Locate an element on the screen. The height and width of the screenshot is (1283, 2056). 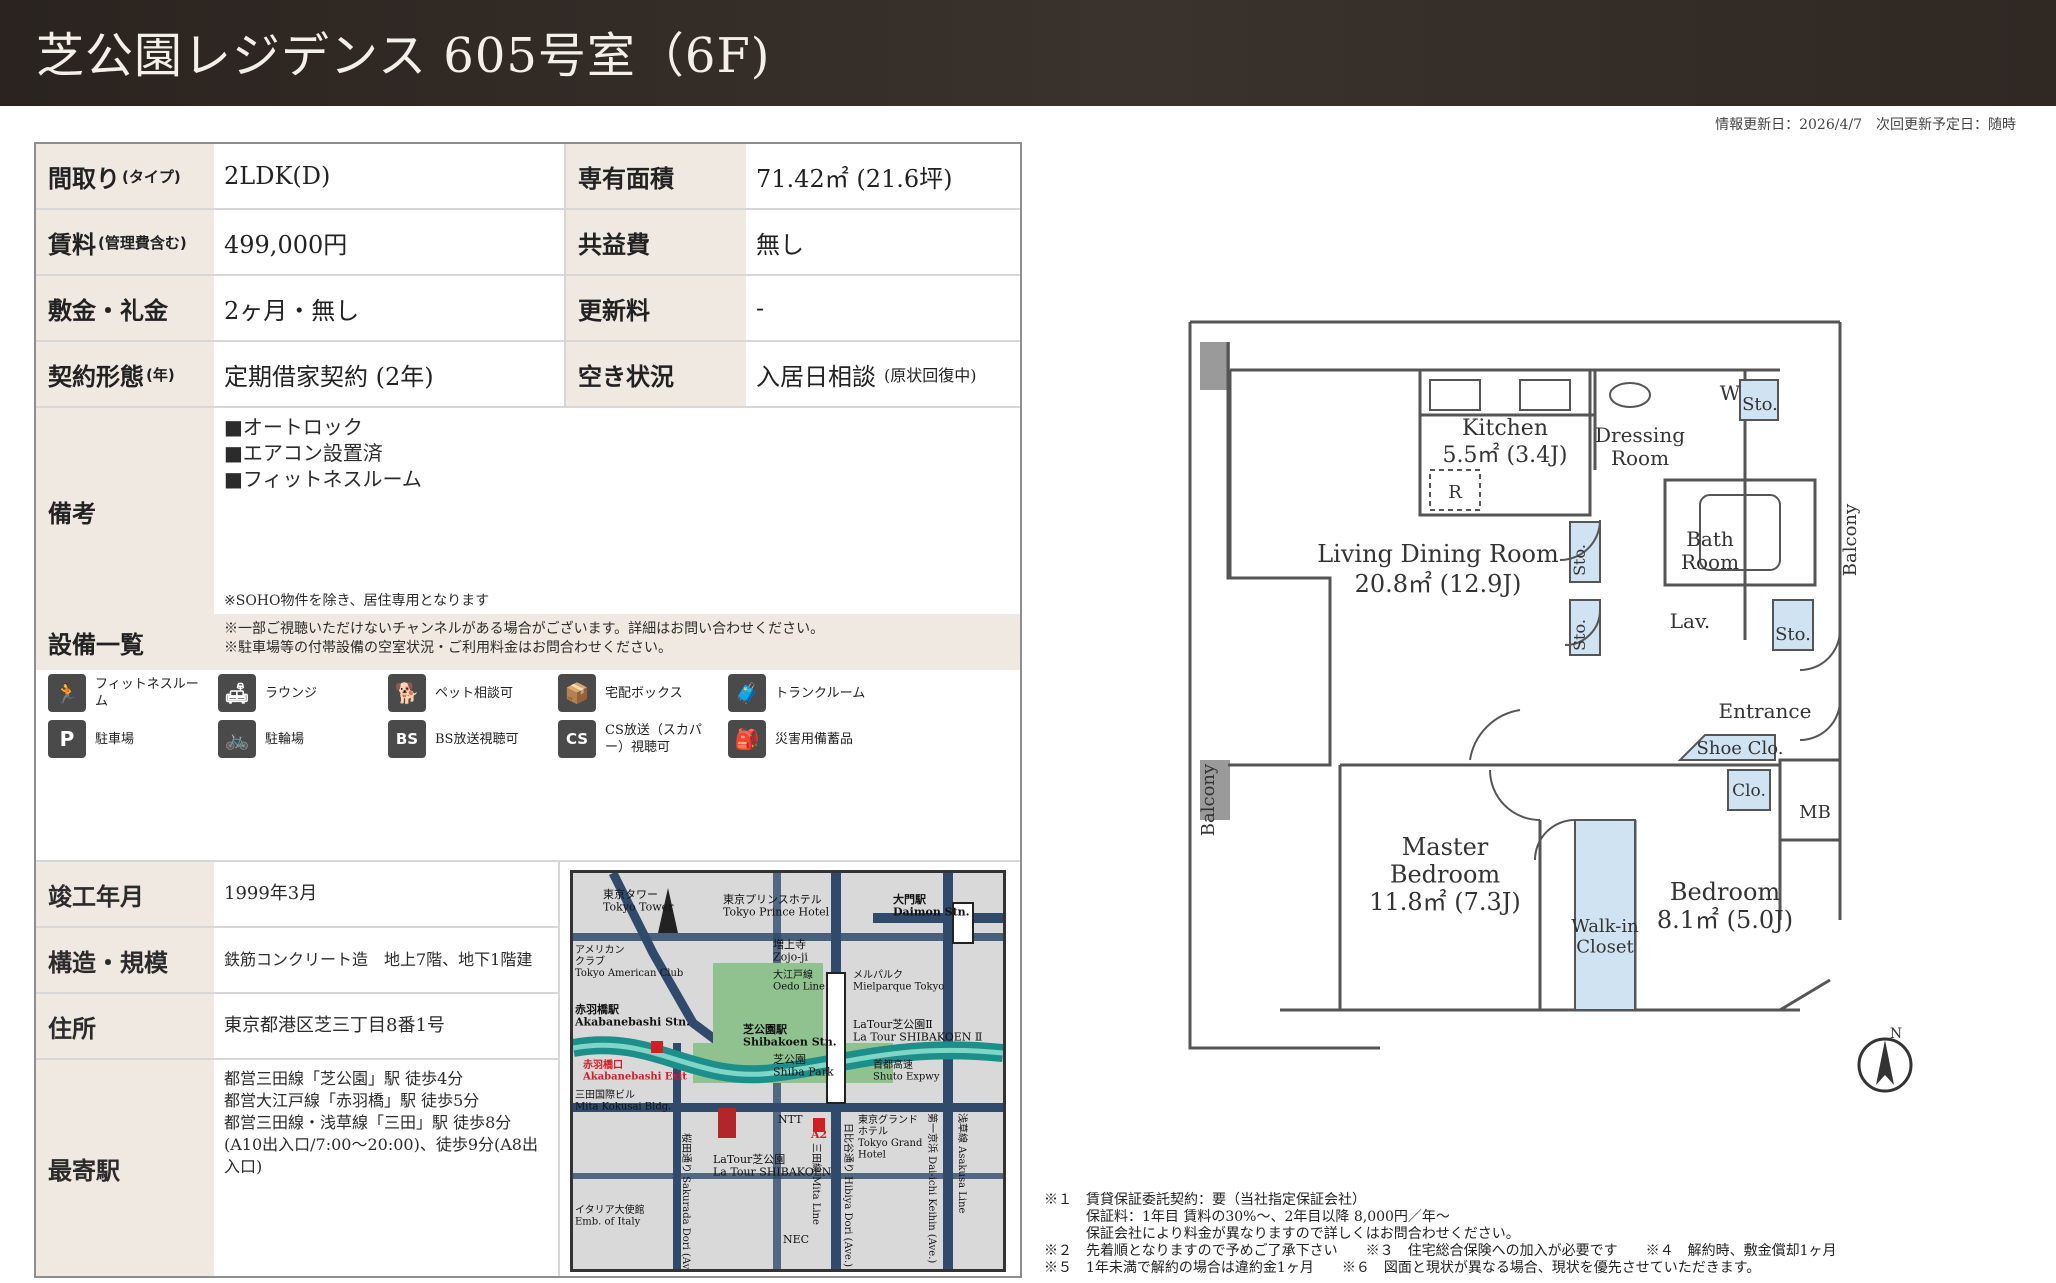
map-label-zojoji: 増上寺 Zojo-ji is located at coordinates (790, 951).